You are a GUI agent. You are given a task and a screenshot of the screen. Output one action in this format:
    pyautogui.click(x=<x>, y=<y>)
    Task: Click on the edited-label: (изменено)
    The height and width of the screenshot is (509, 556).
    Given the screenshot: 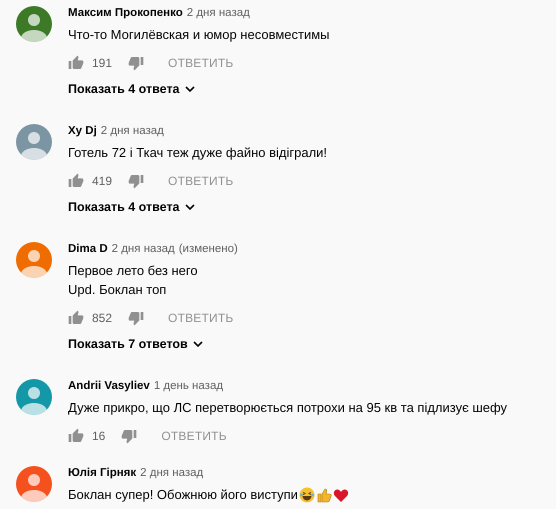 What is the action you would take?
    pyautogui.click(x=208, y=249)
    